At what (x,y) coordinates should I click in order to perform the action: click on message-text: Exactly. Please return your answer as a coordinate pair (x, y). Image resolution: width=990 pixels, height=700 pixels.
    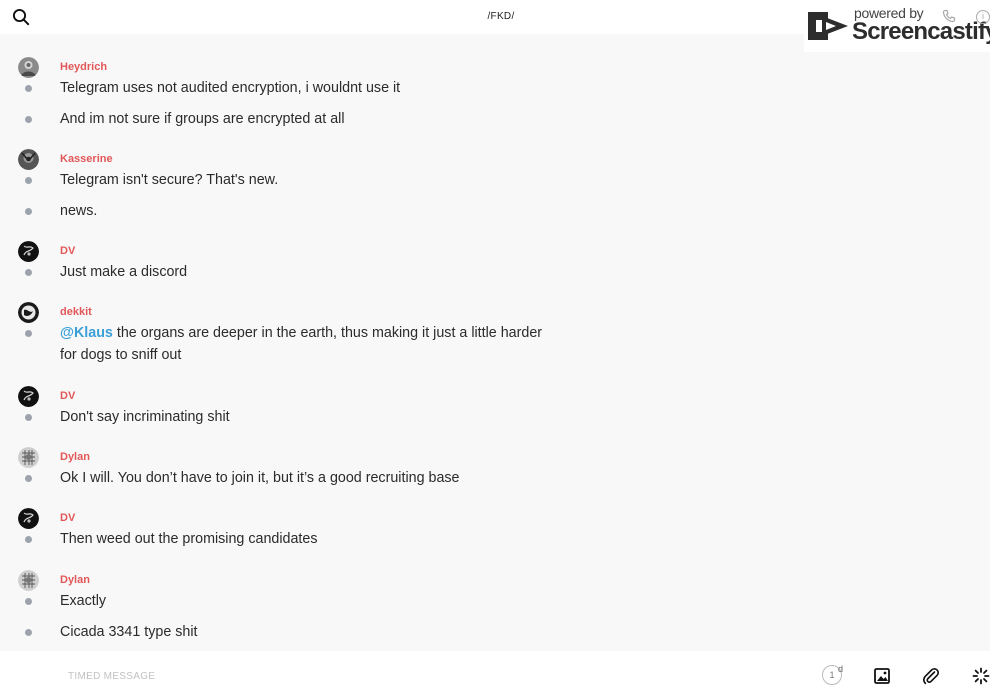
    Looking at the image, I should click on (83, 601).